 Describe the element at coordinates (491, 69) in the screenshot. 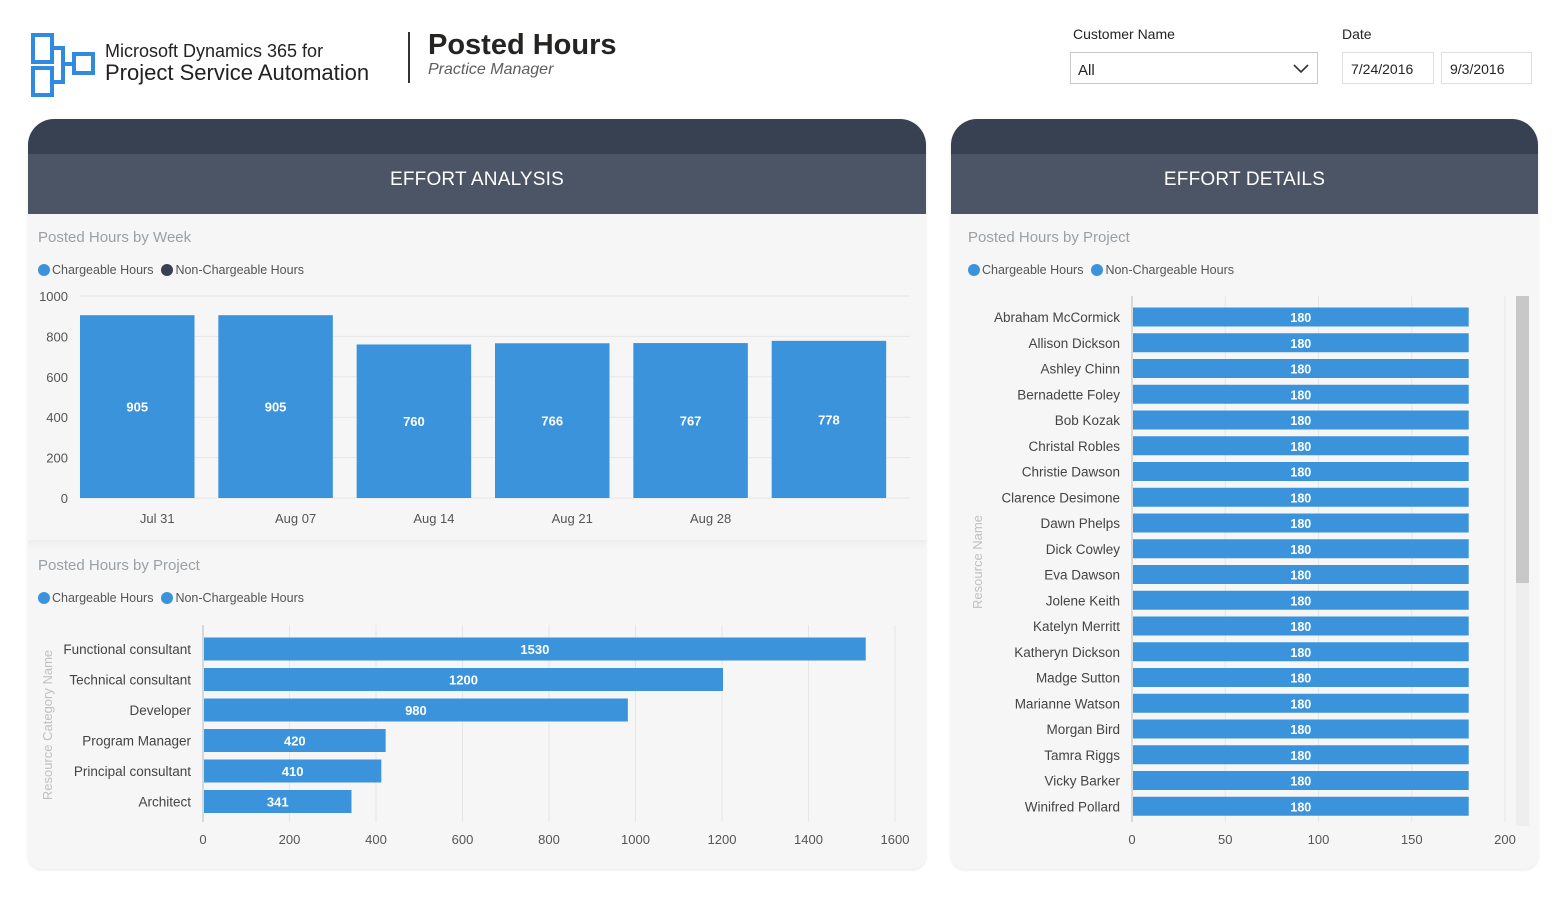

I see `page-subtitle: Practice Manager` at that location.